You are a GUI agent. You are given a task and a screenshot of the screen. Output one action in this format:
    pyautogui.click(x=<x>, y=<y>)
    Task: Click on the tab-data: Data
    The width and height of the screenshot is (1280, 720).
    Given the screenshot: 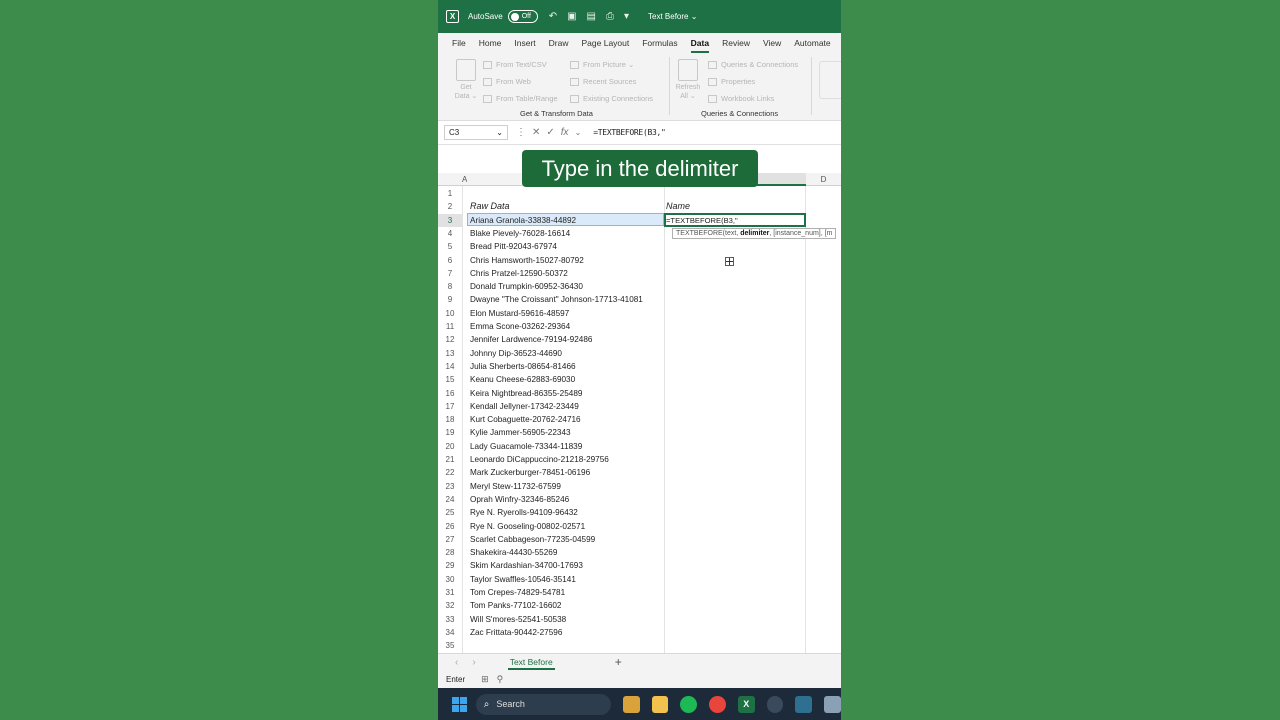 What is the action you would take?
    pyautogui.click(x=700, y=45)
    